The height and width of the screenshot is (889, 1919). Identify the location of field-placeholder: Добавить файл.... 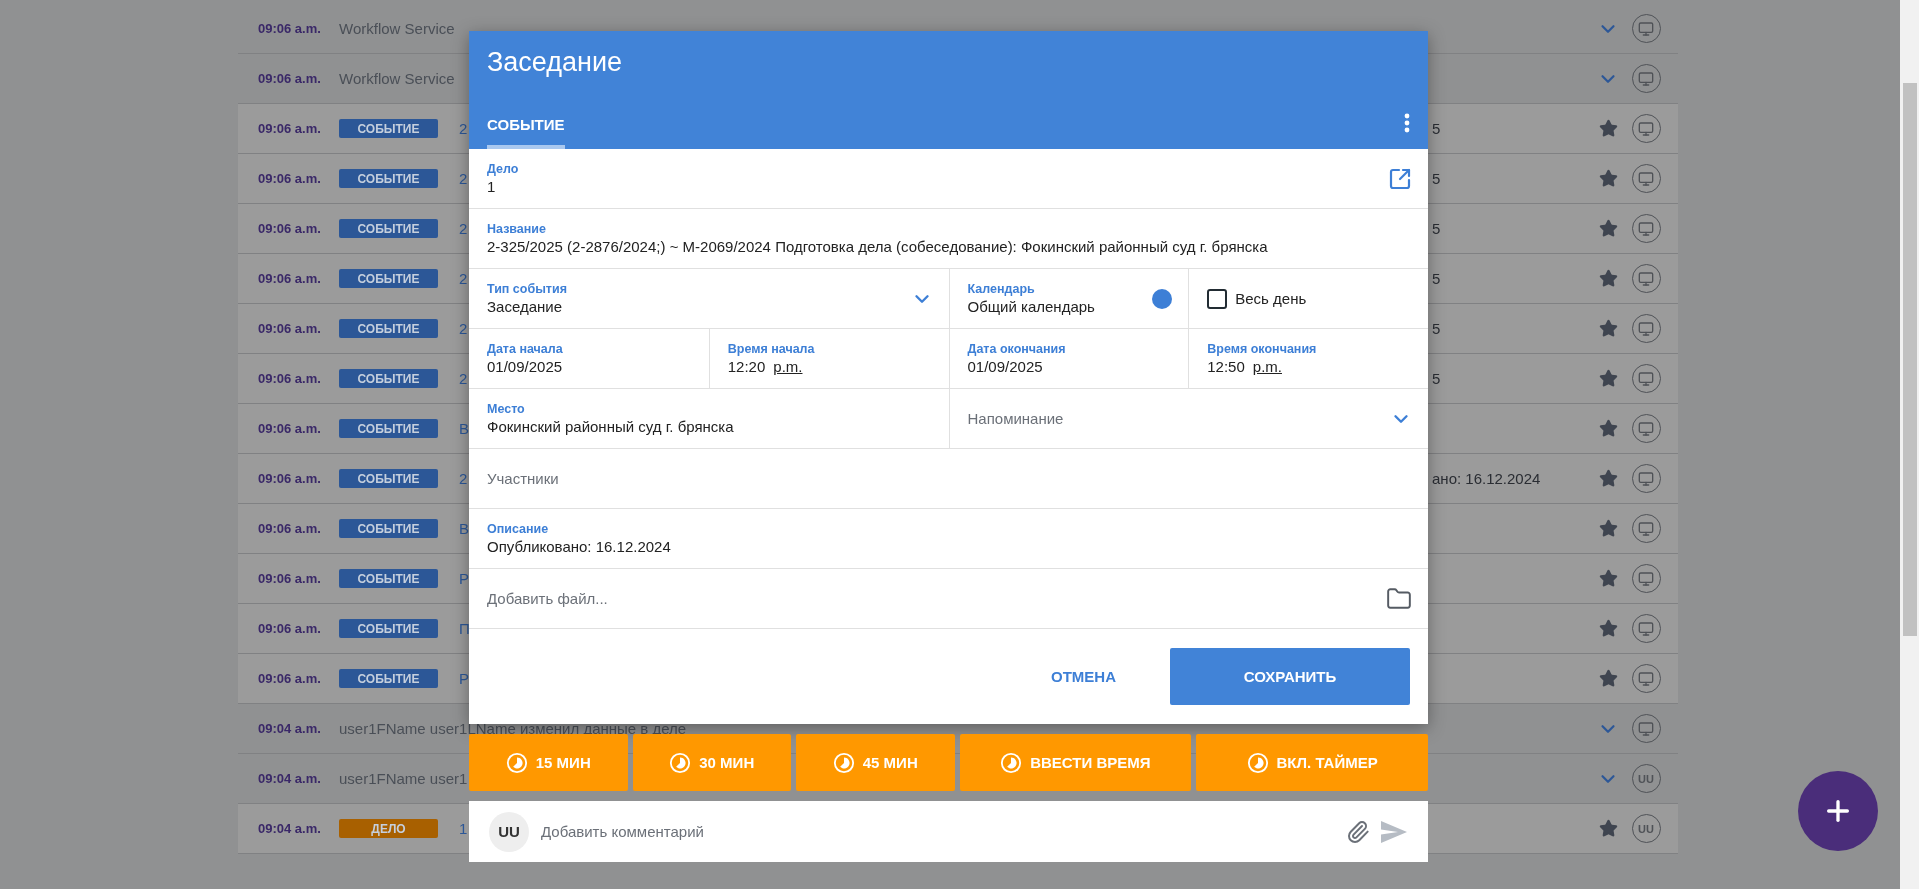
(932, 598).